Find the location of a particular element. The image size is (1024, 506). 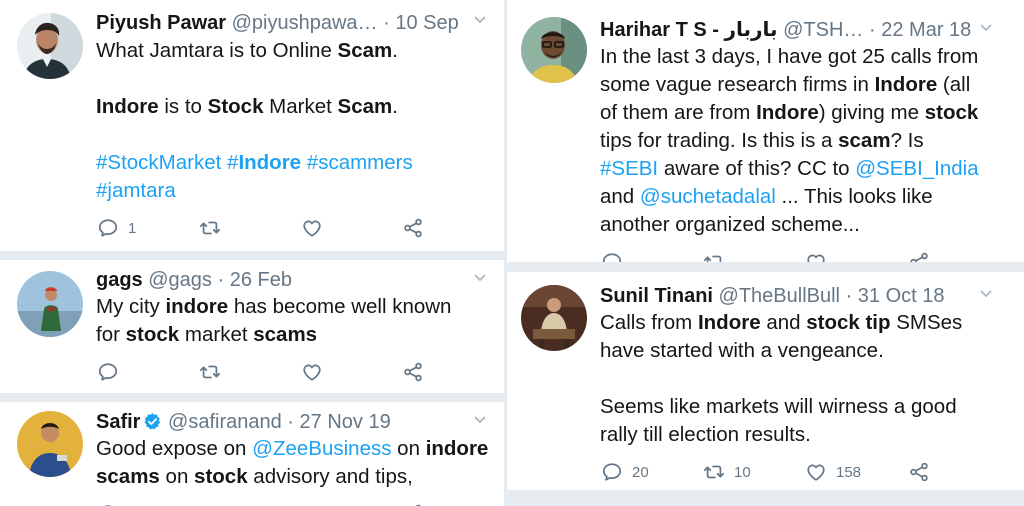

author-name: Safir is located at coordinates (118, 422).